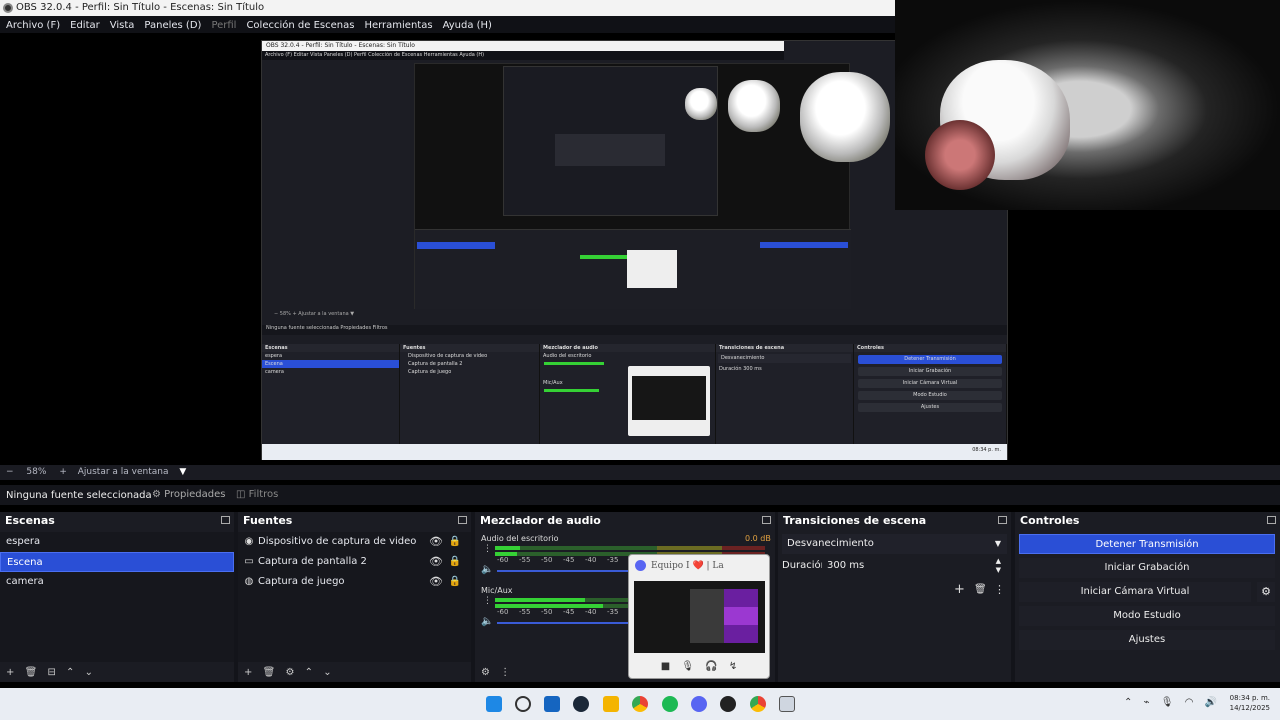  I want to click on add-transition-icon: +, so click(959, 589).